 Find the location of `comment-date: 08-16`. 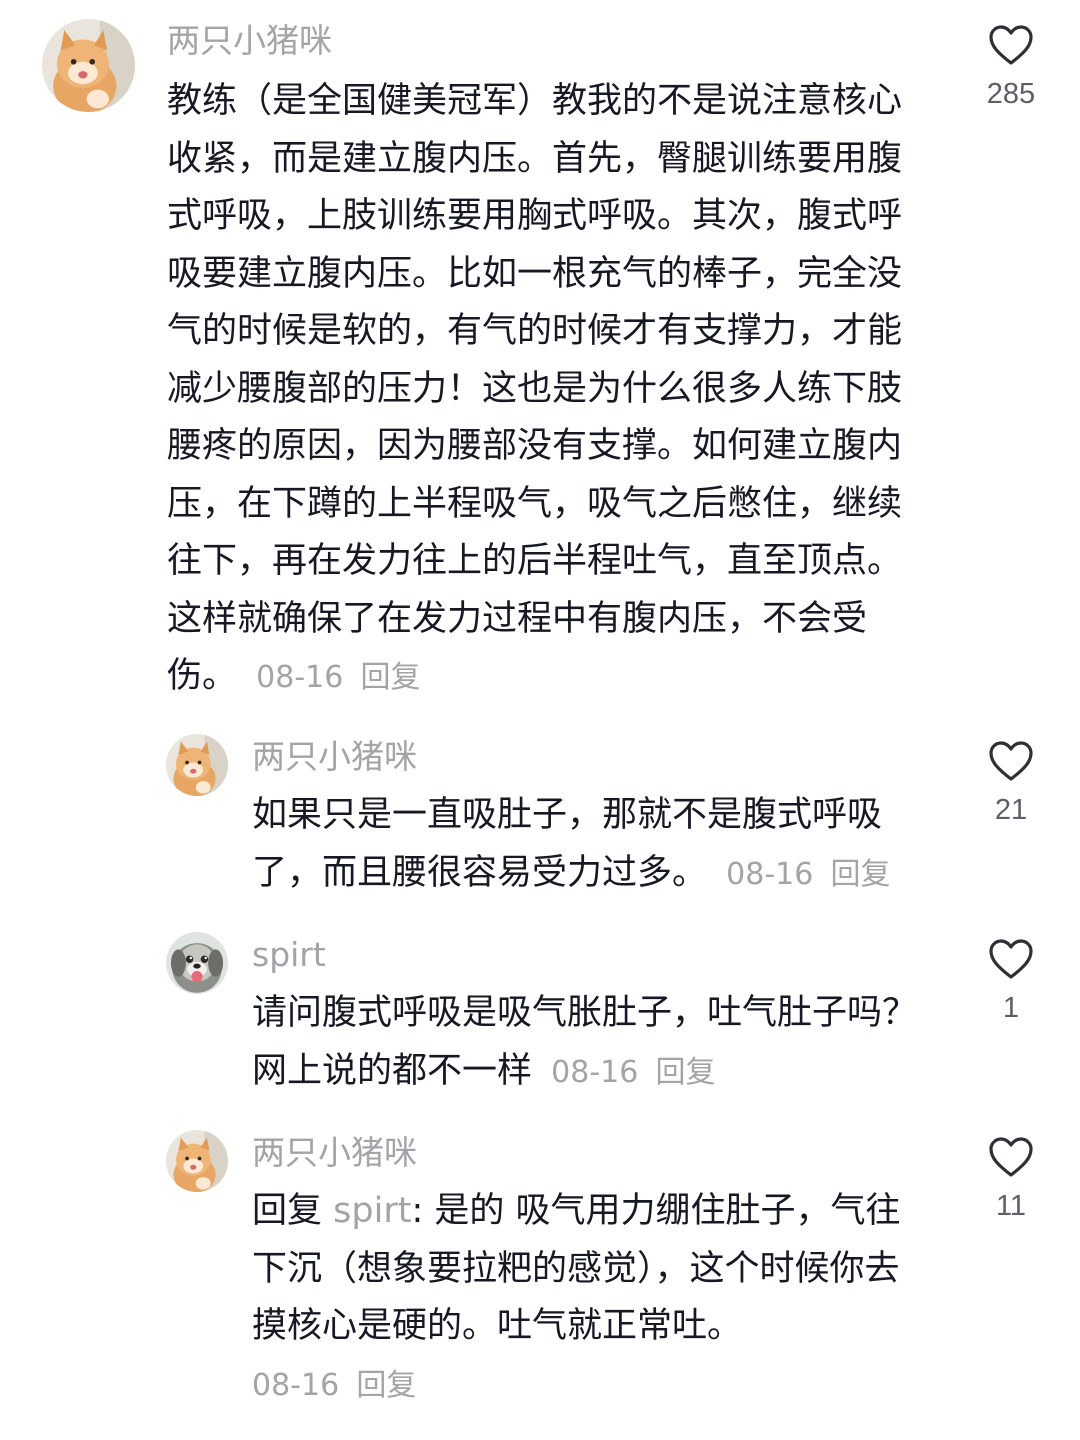

comment-date: 08-16 is located at coordinates (300, 677).